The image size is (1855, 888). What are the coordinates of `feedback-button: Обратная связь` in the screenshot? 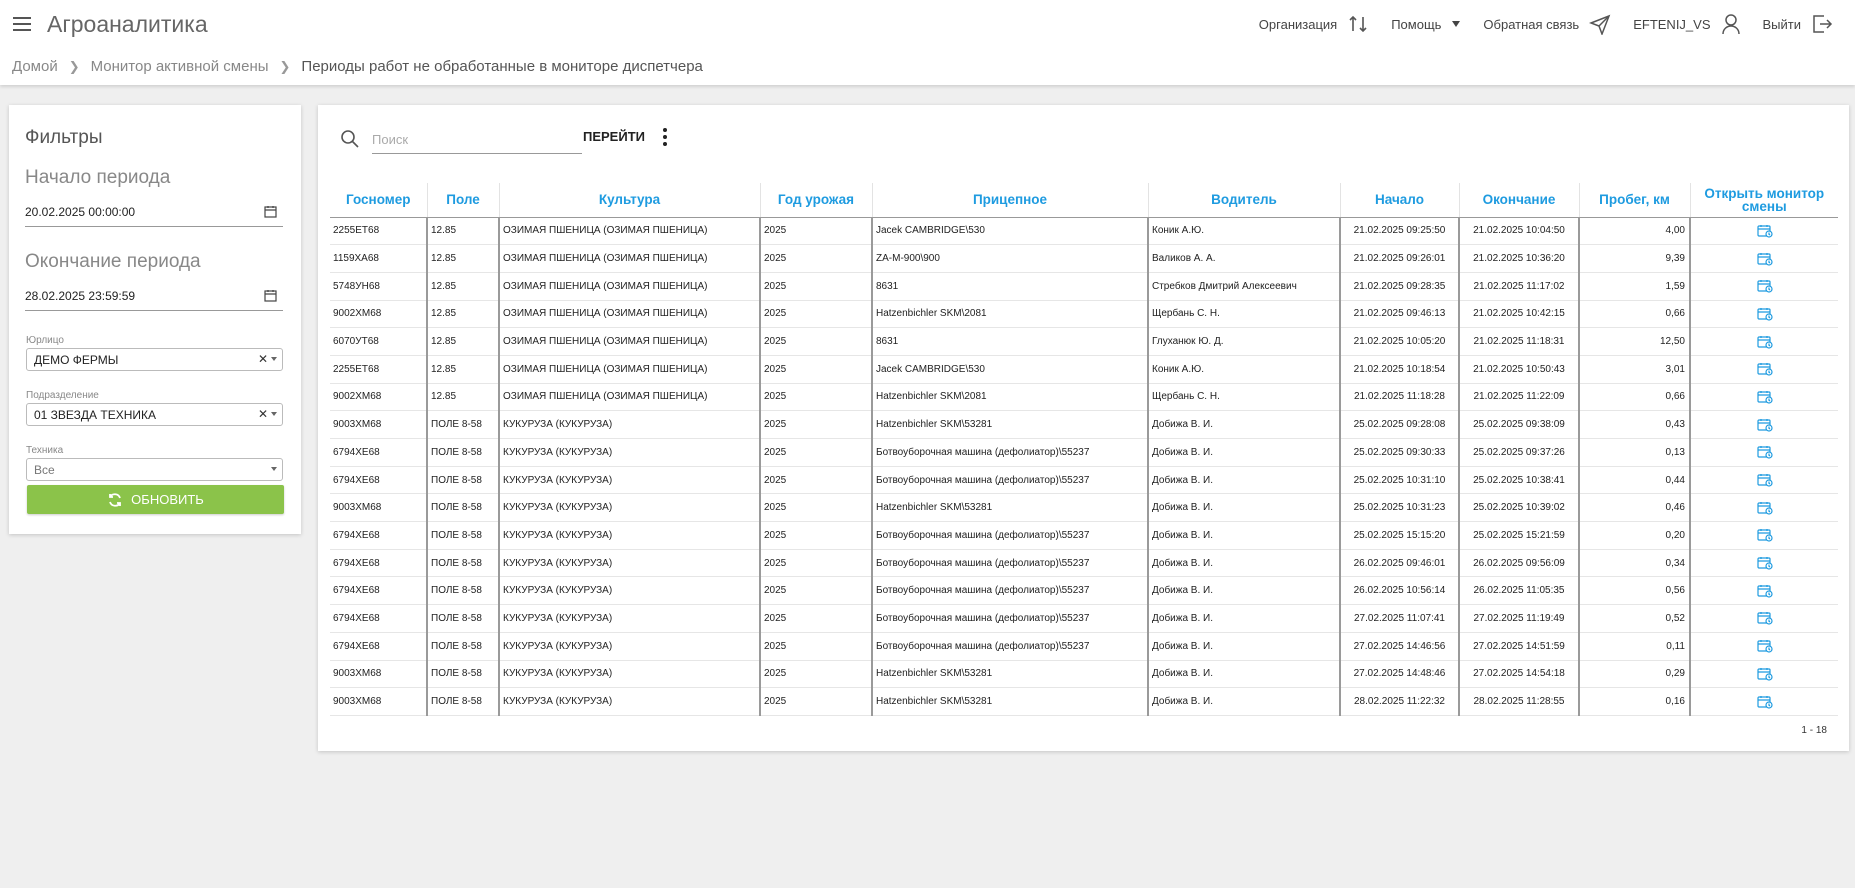 It's located at (1547, 24).